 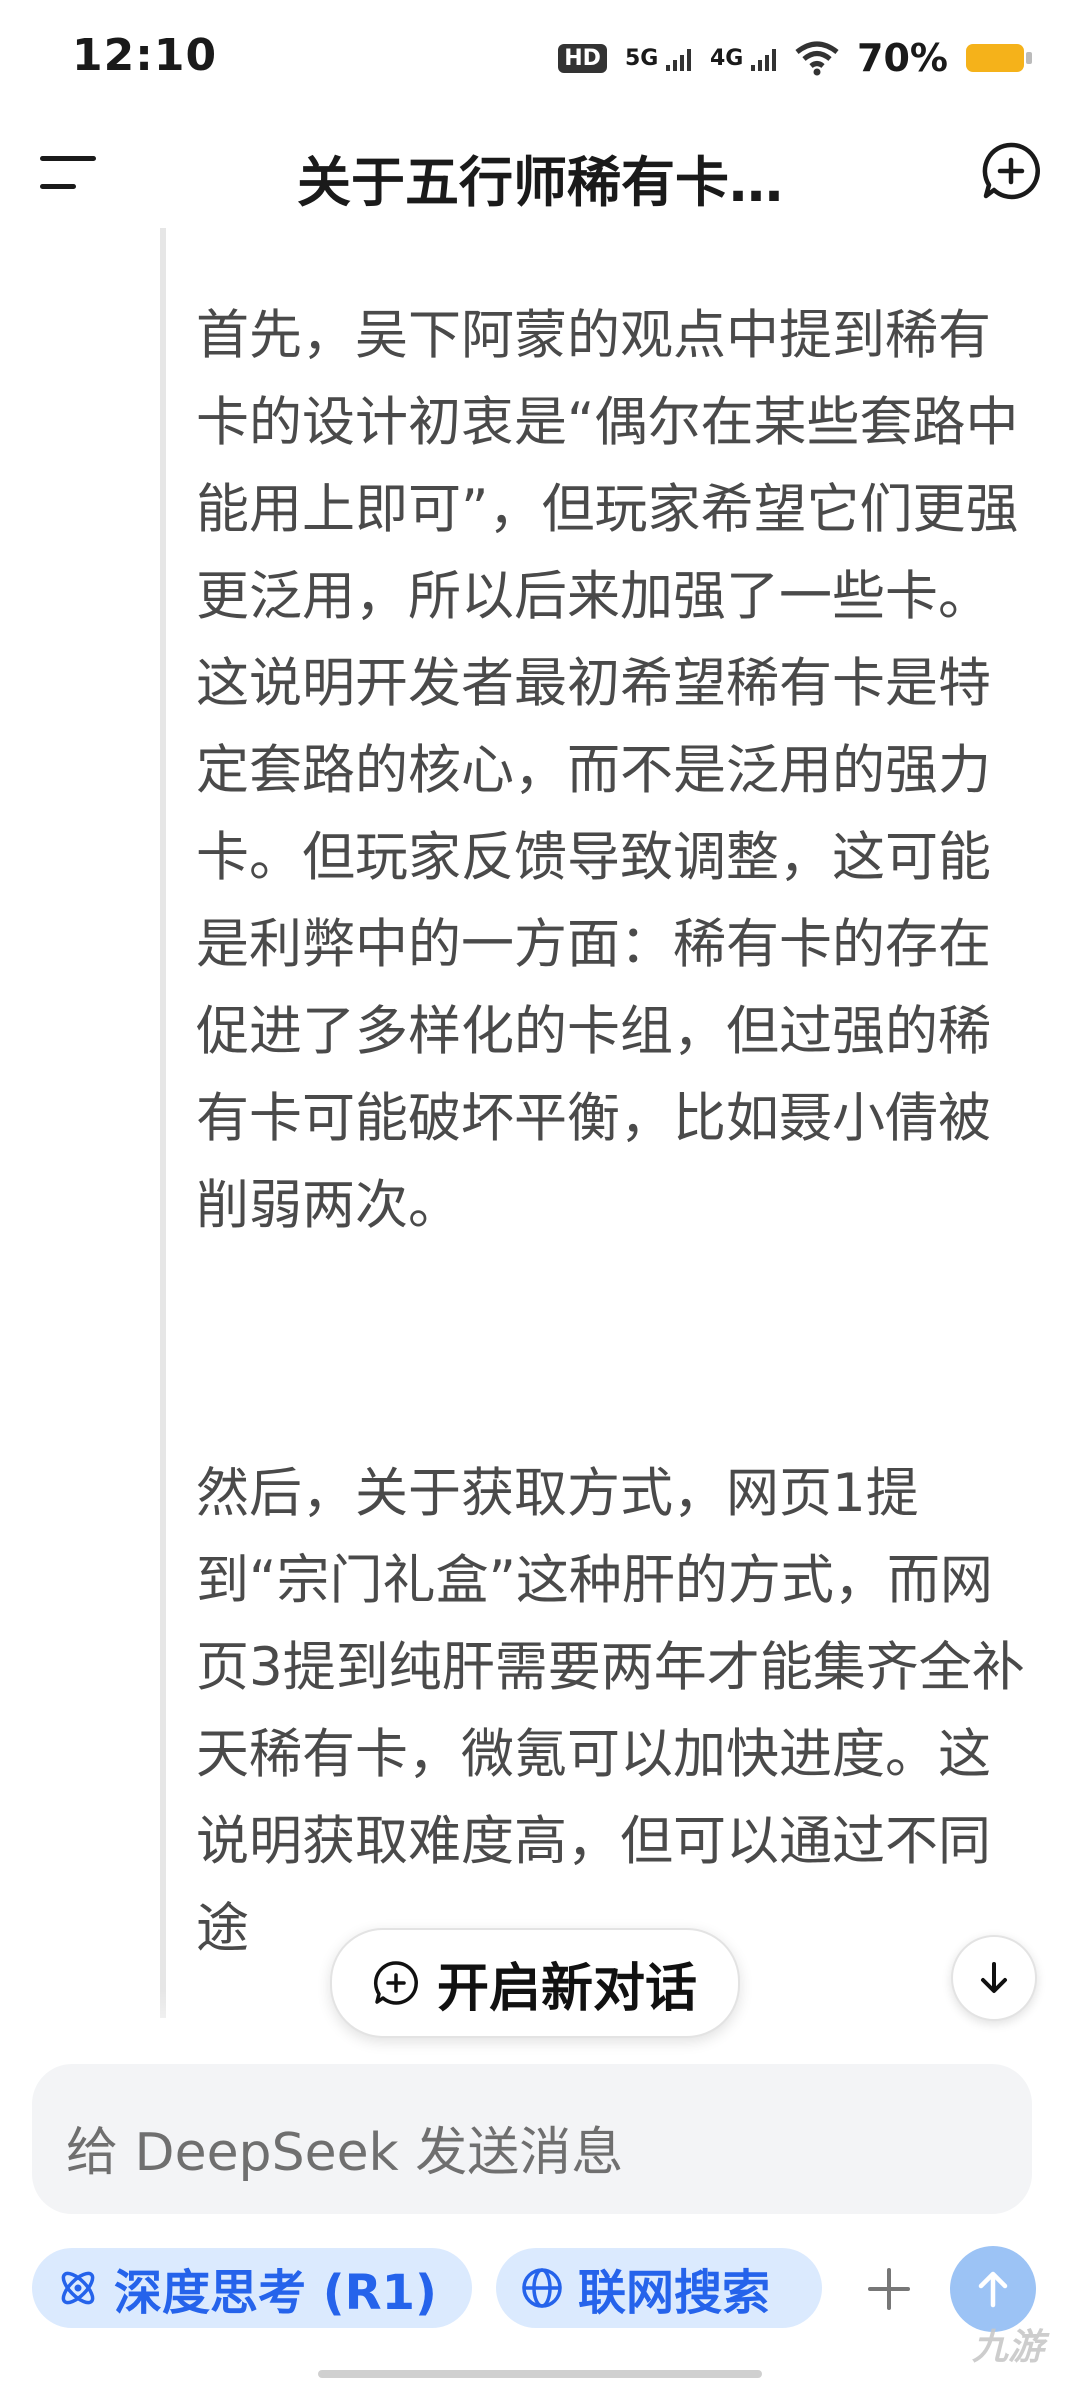 I want to click on menu-icon, so click(x=68, y=172).